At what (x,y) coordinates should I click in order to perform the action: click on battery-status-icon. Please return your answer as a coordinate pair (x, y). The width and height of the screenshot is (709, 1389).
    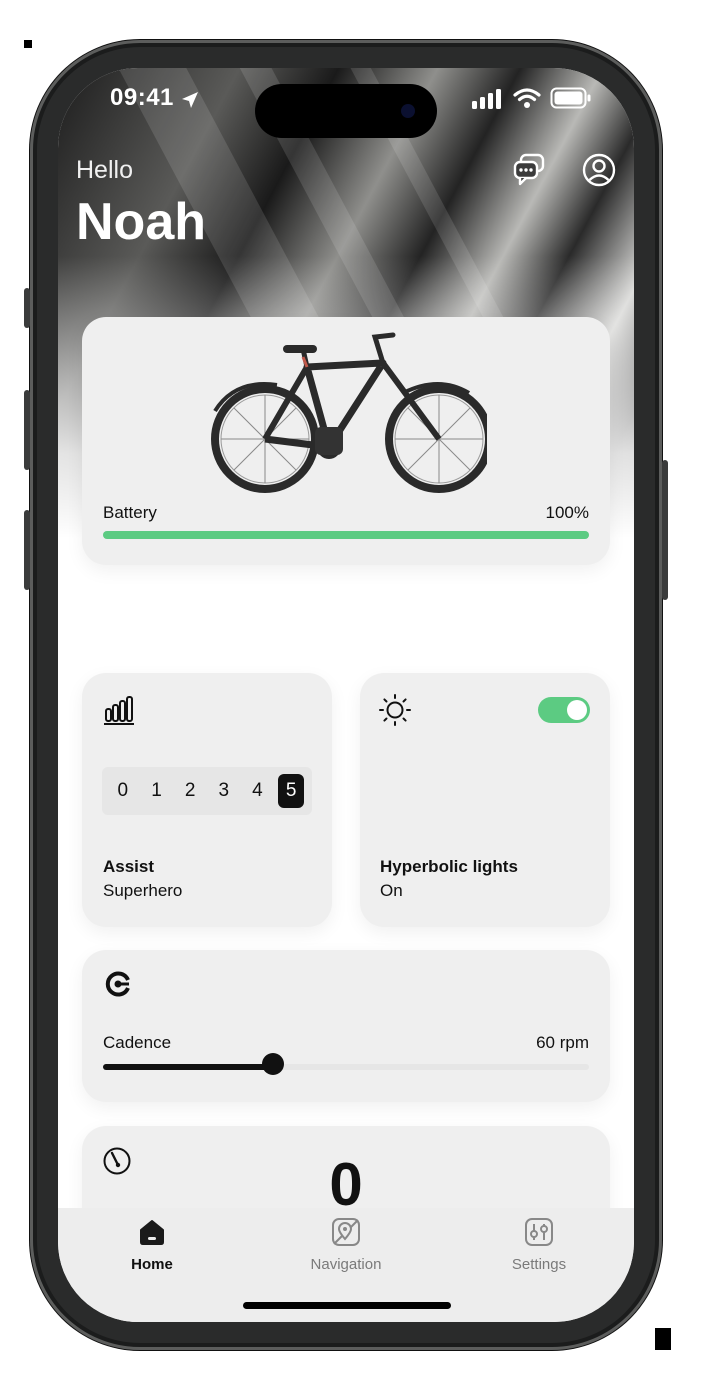
    Looking at the image, I should click on (570, 98).